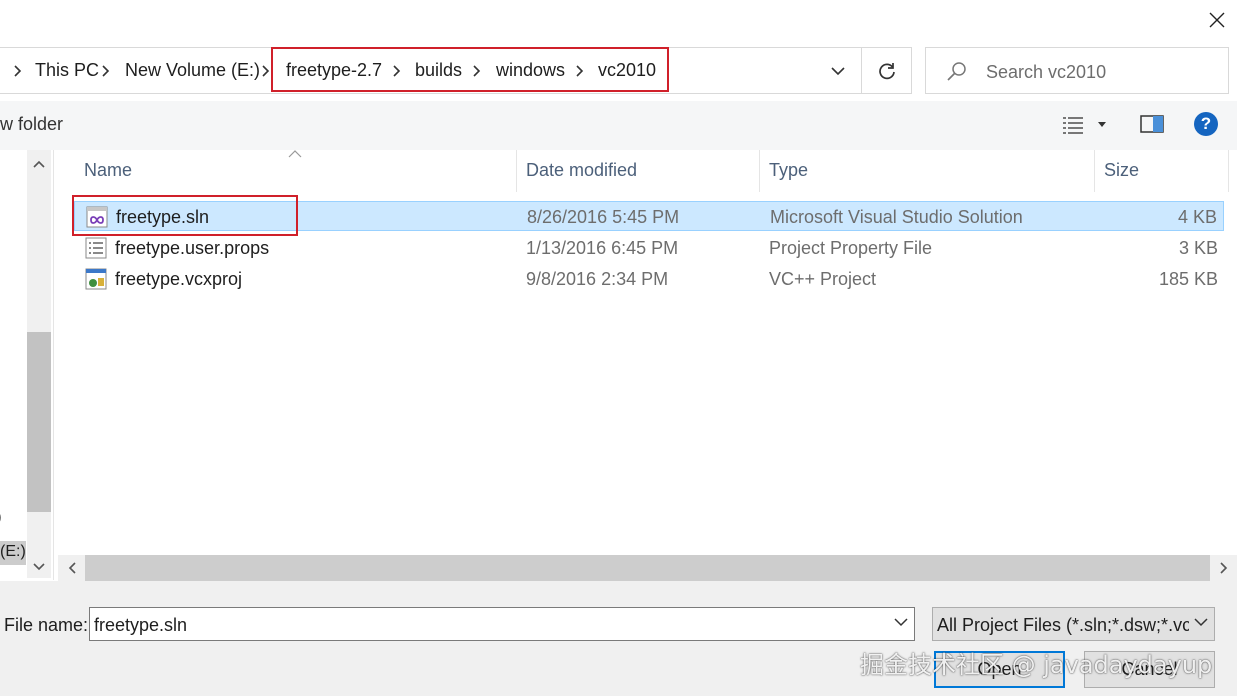 This screenshot has height=696, width=1237. What do you see at coordinates (1198, 248) in the screenshot?
I see `file-size: 3 KB` at bounding box center [1198, 248].